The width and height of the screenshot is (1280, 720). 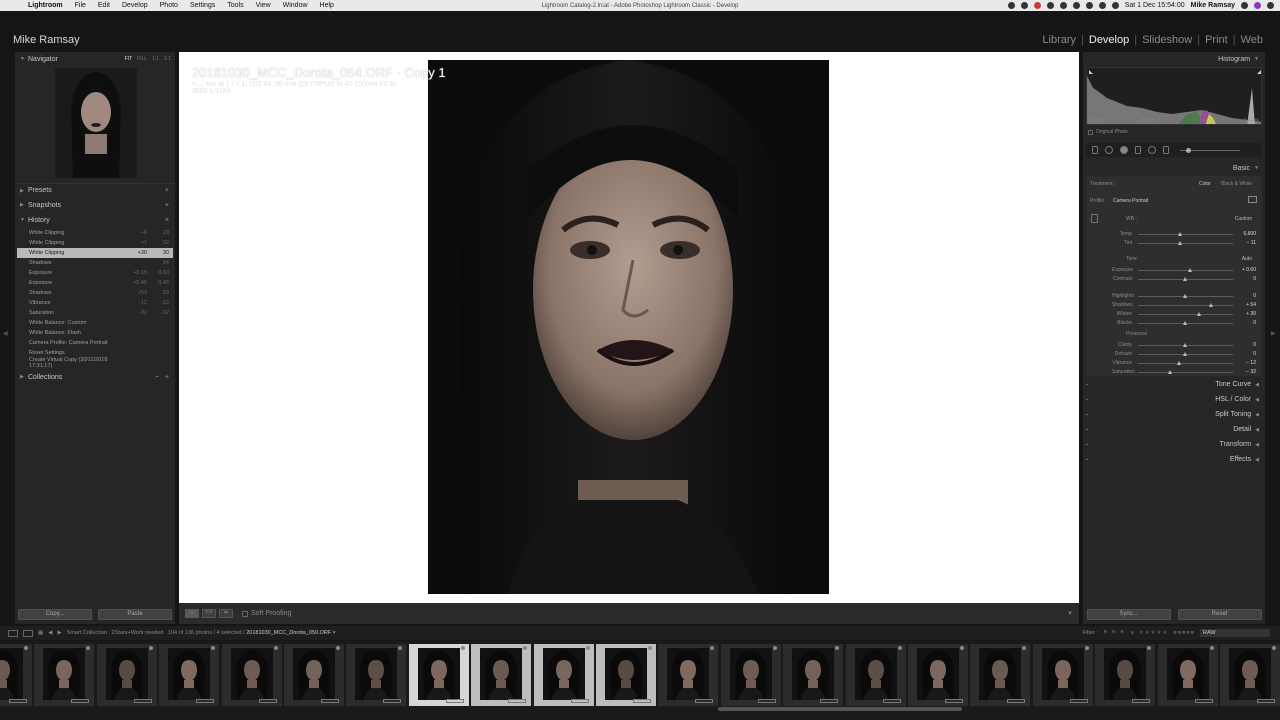 I want to click on module-library: Library, so click(x=1059, y=40).